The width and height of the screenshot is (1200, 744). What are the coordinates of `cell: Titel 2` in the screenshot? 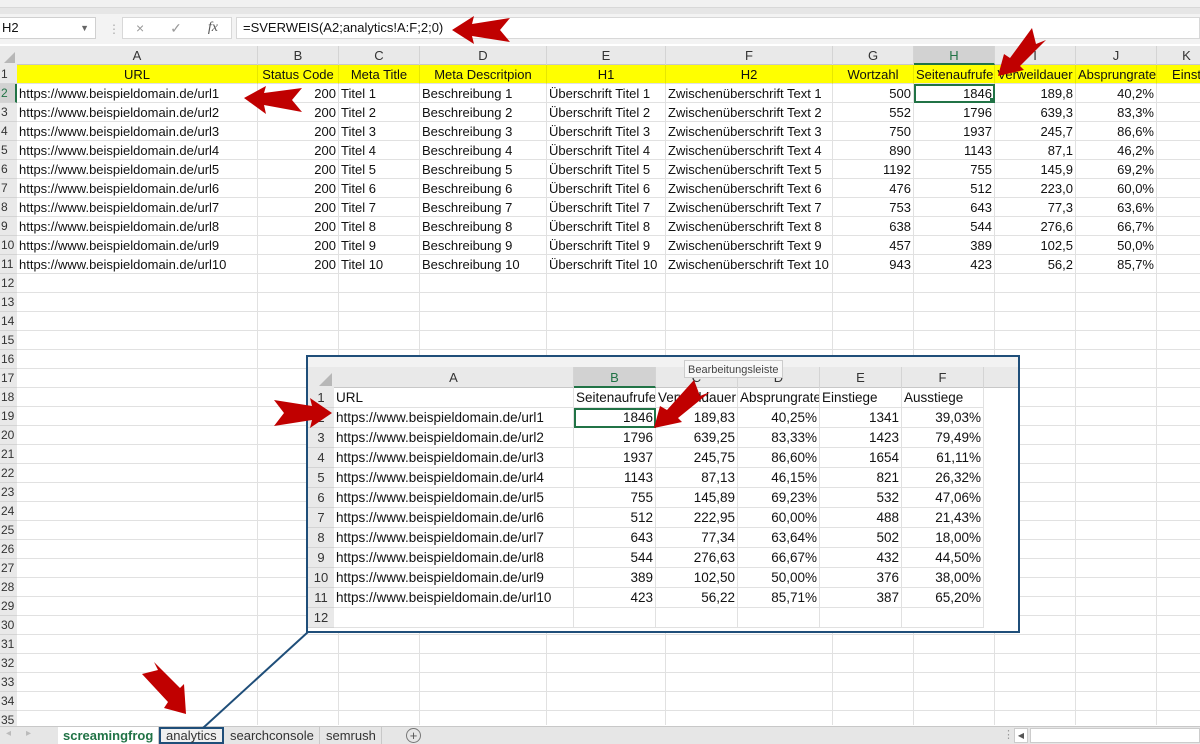 It's located at (379, 112).